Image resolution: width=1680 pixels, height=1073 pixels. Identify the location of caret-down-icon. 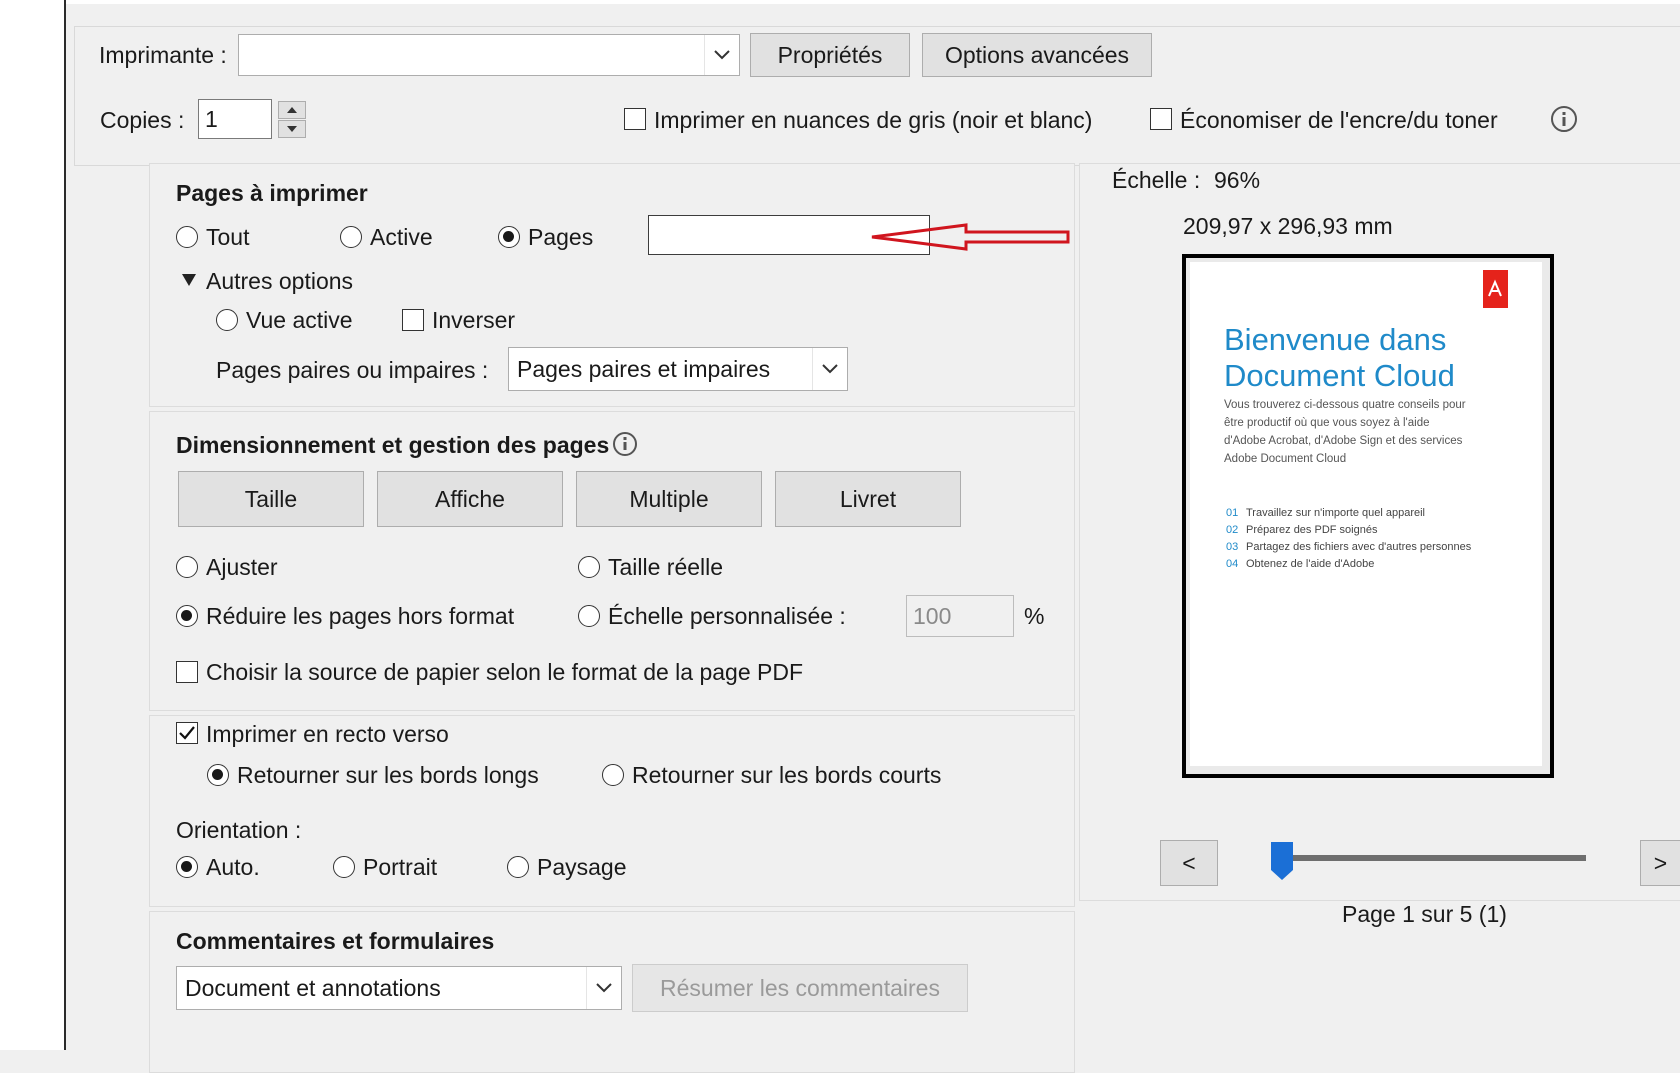
(292, 129).